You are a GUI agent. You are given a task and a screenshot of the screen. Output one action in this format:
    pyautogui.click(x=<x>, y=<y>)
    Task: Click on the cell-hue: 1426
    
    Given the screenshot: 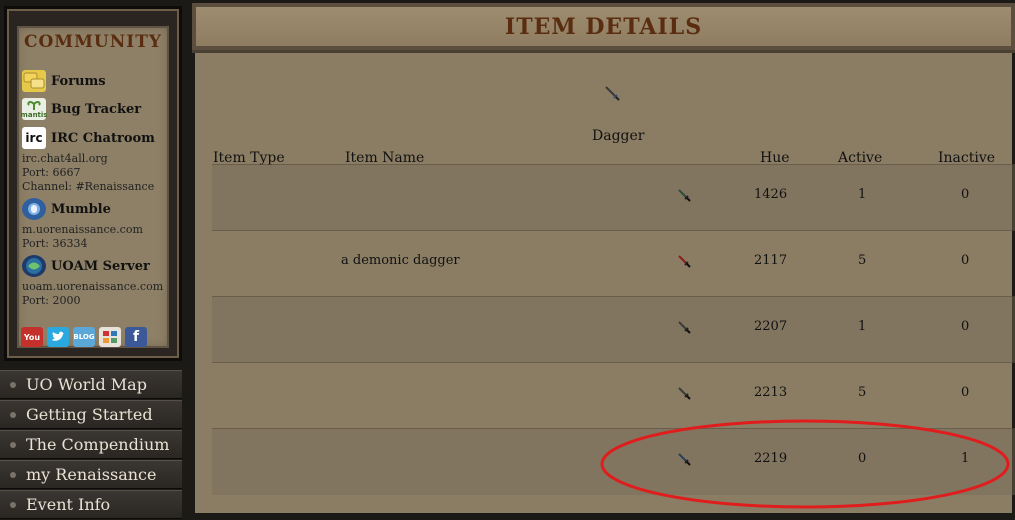 What is the action you would take?
    pyautogui.click(x=771, y=194)
    